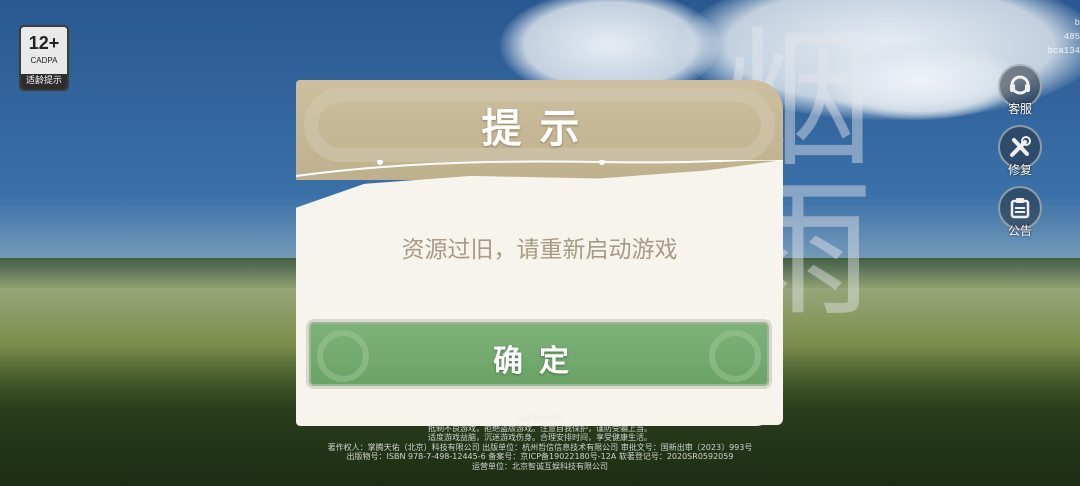 Image resolution: width=1080 pixels, height=486 pixels. I want to click on side-button-label: 公告, so click(1019, 231).